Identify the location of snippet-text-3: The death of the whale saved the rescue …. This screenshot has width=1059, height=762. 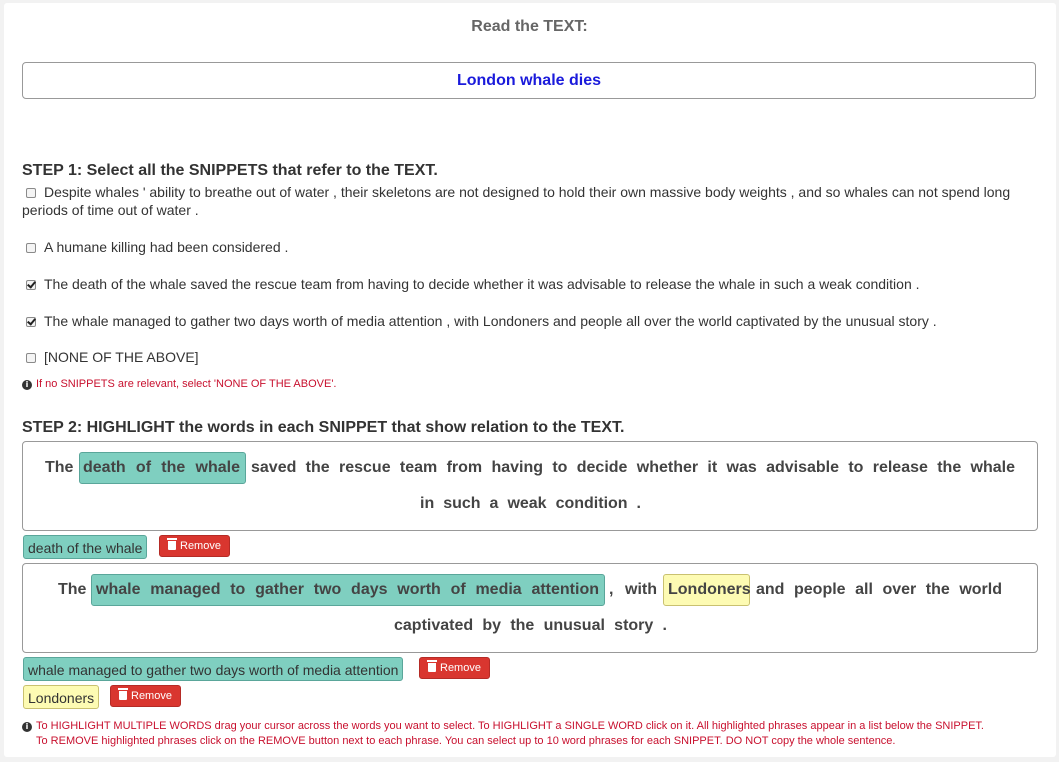
(482, 284).